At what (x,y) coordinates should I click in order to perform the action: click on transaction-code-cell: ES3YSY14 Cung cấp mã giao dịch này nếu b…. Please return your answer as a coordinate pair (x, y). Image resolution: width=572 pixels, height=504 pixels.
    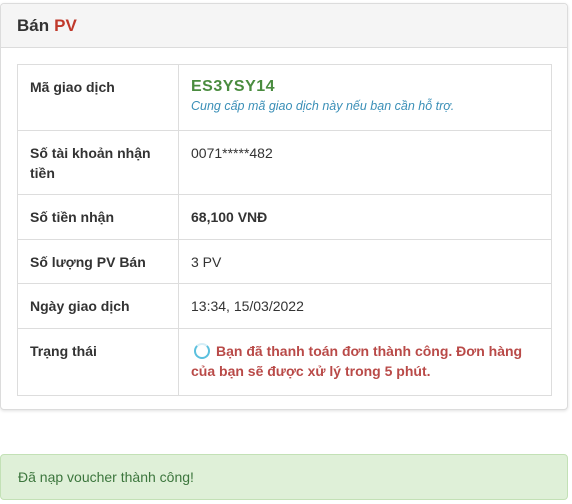
    Looking at the image, I should click on (365, 97).